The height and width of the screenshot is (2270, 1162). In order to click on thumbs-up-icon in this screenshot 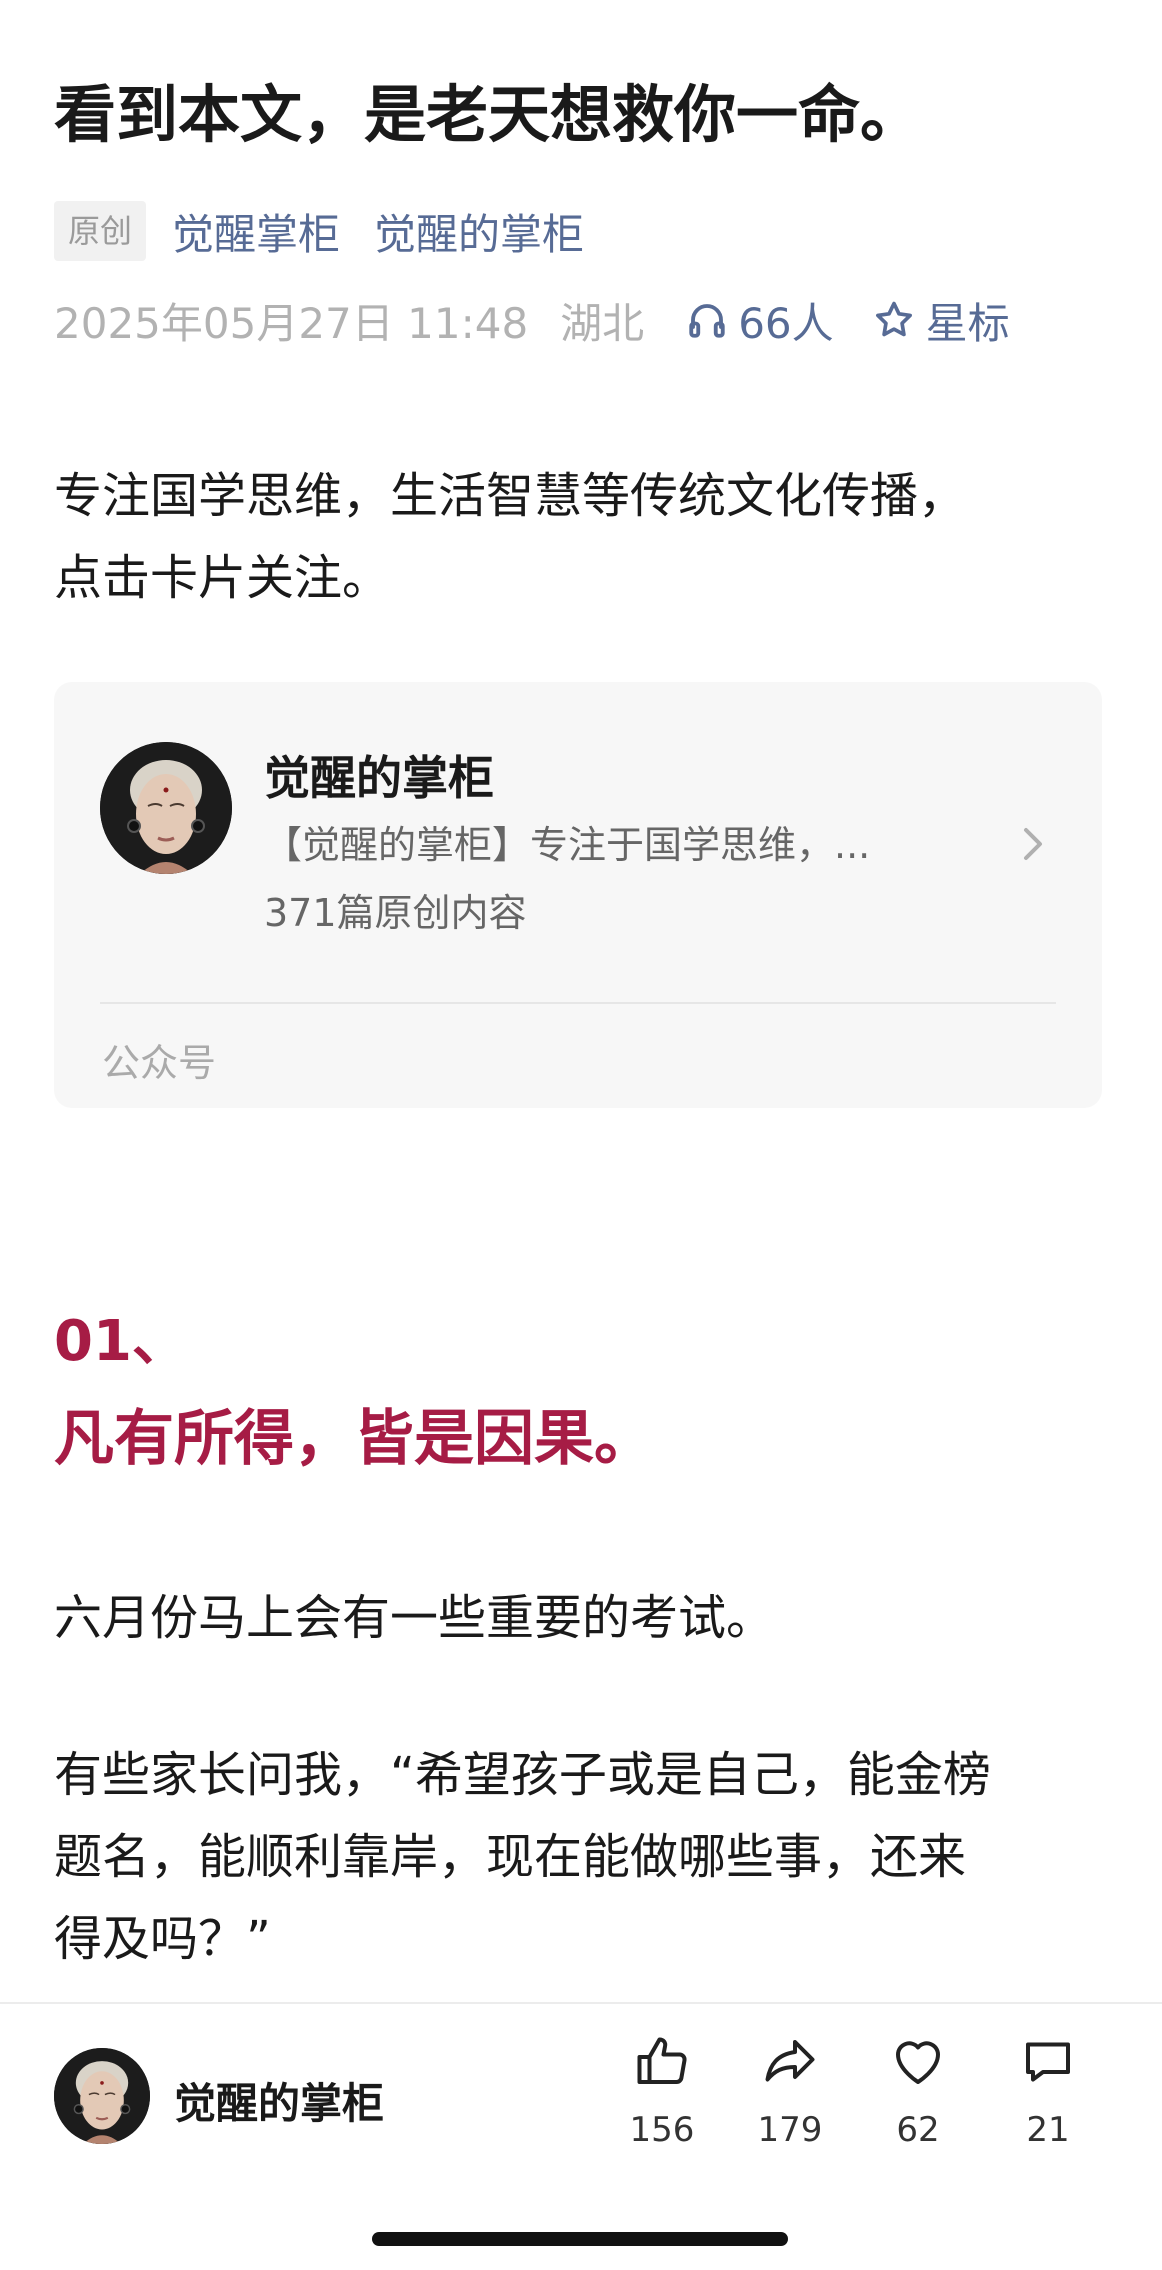, I will do `click(662, 2061)`.